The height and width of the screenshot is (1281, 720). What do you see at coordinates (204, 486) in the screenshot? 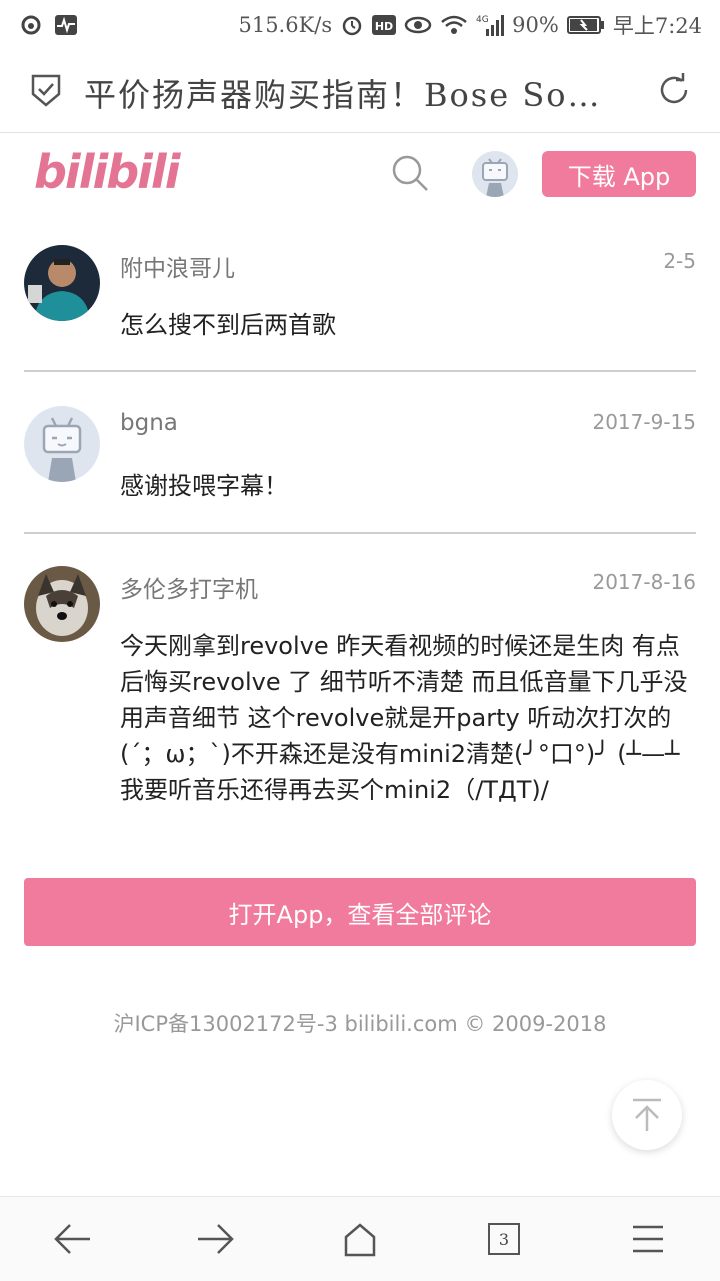
I see `comment-text: 感谢投喂字幕！` at bounding box center [204, 486].